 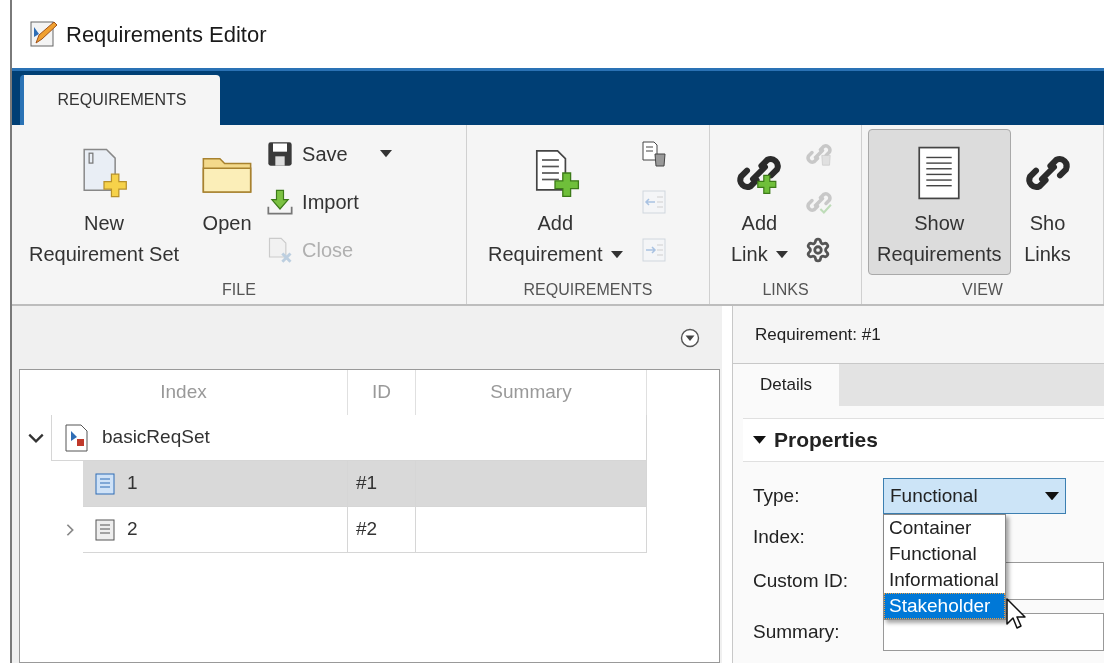 What do you see at coordinates (227, 186) in the screenshot?
I see `ribbon-button: Open` at bounding box center [227, 186].